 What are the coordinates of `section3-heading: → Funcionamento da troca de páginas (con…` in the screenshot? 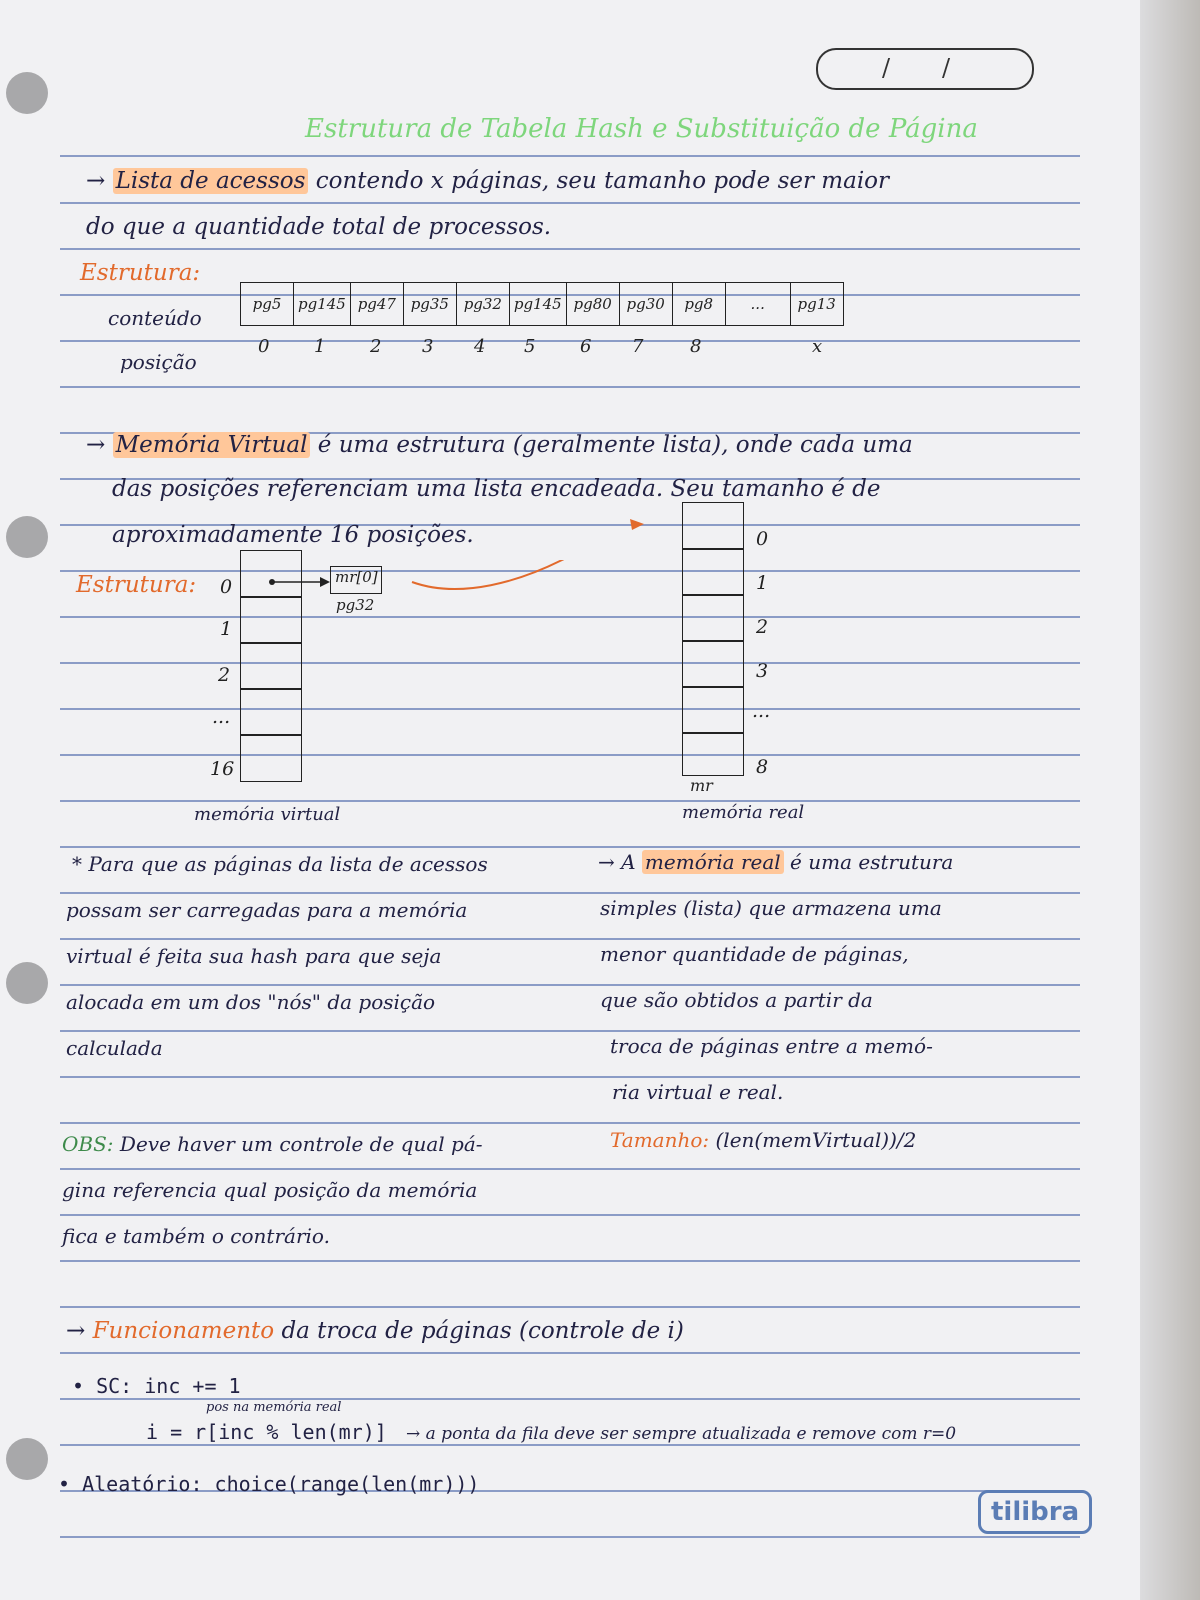 It's located at (375, 1331).